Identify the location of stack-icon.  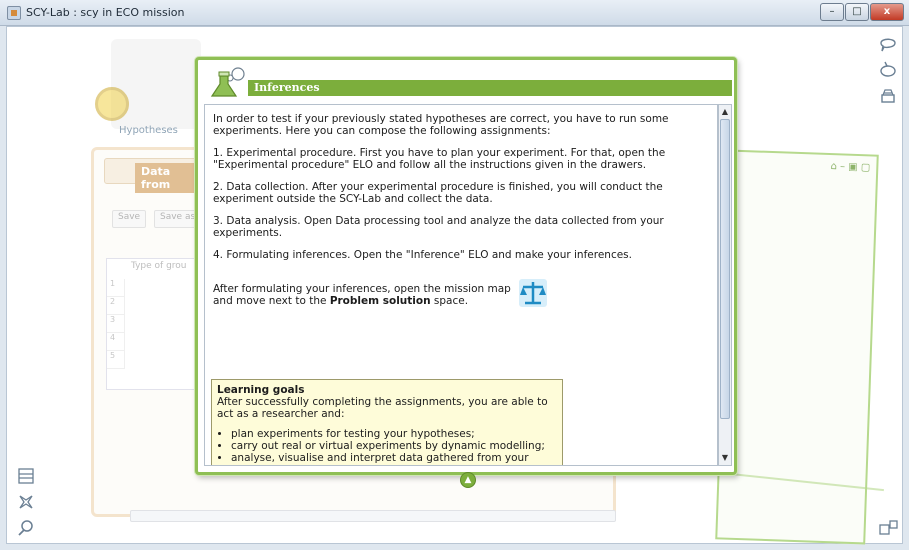
(888, 96).